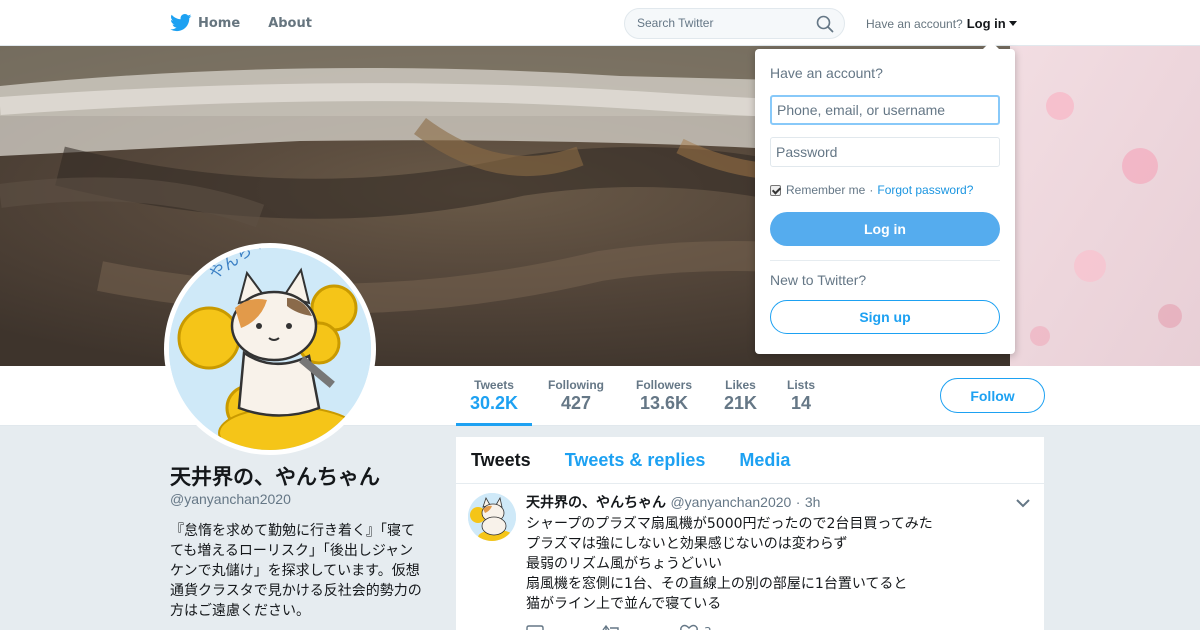  What do you see at coordinates (648, 627) in the screenshot?
I see `tweet-actions: 3` at bounding box center [648, 627].